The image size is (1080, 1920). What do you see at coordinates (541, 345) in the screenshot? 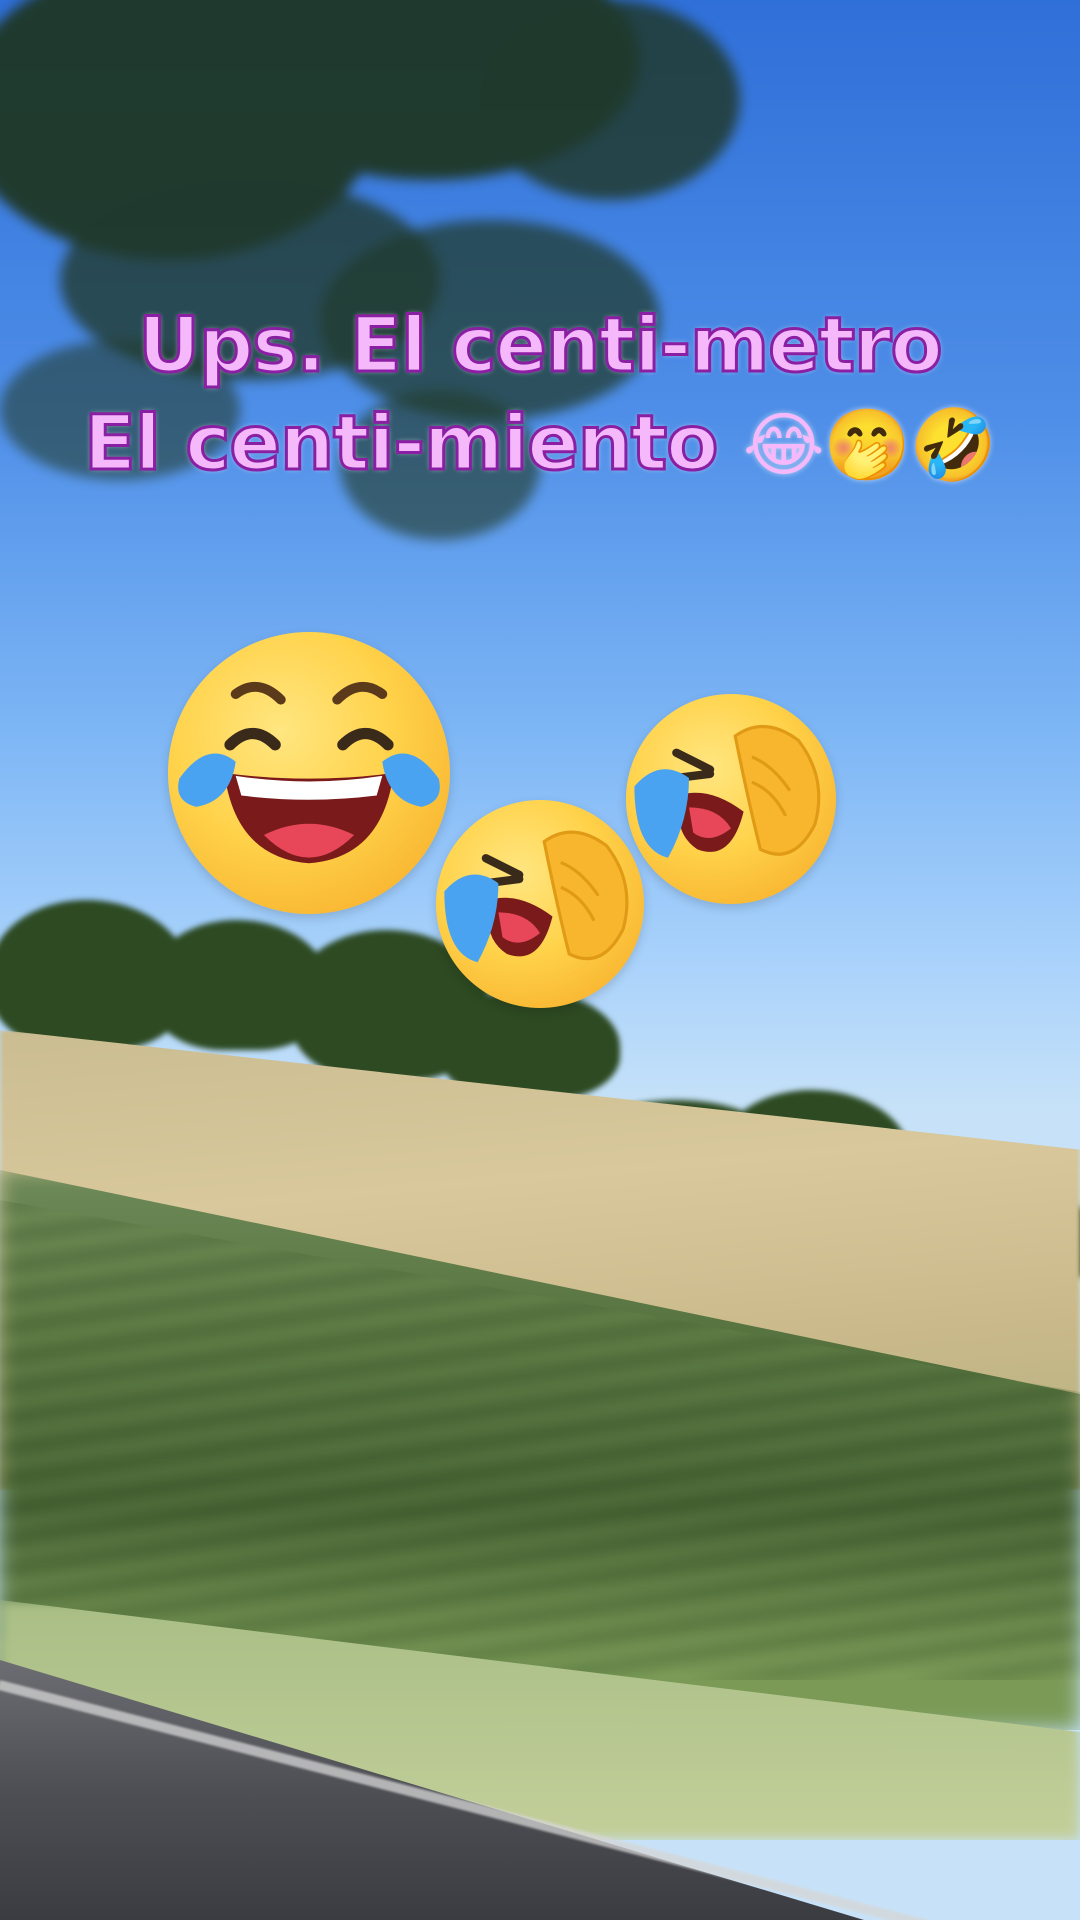
I see `caption-line-1: Ups. El centi-metro` at bounding box center [541, 345].